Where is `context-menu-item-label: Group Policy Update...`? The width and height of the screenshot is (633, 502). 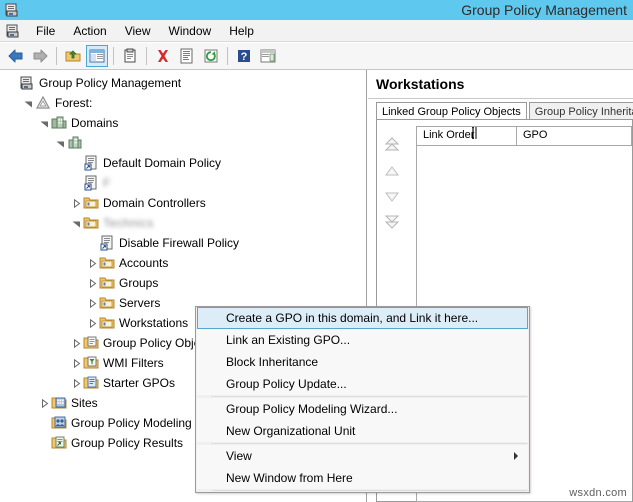
context-menu-item-label: Group Policy Update... is located at coordinates (286, 384).